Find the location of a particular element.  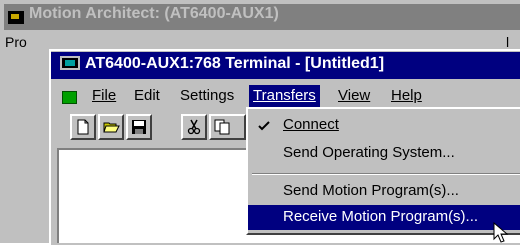

outer-menu-fragment-right: l is located at coordinates (507, 42).